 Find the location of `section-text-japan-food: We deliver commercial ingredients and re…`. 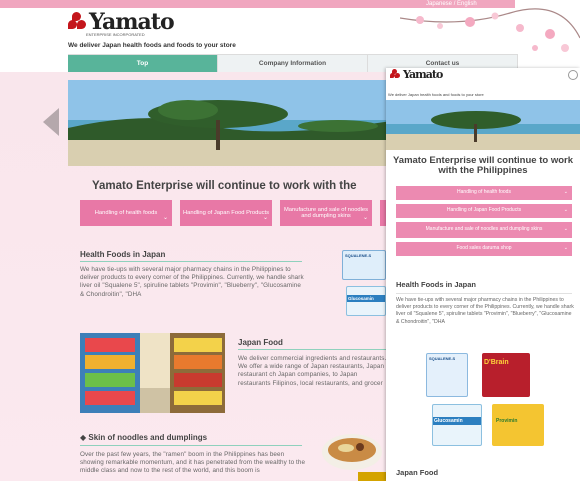

section-text-japan-food: We deliver commercial ingredients and re… is located at coordinates (312, 371).